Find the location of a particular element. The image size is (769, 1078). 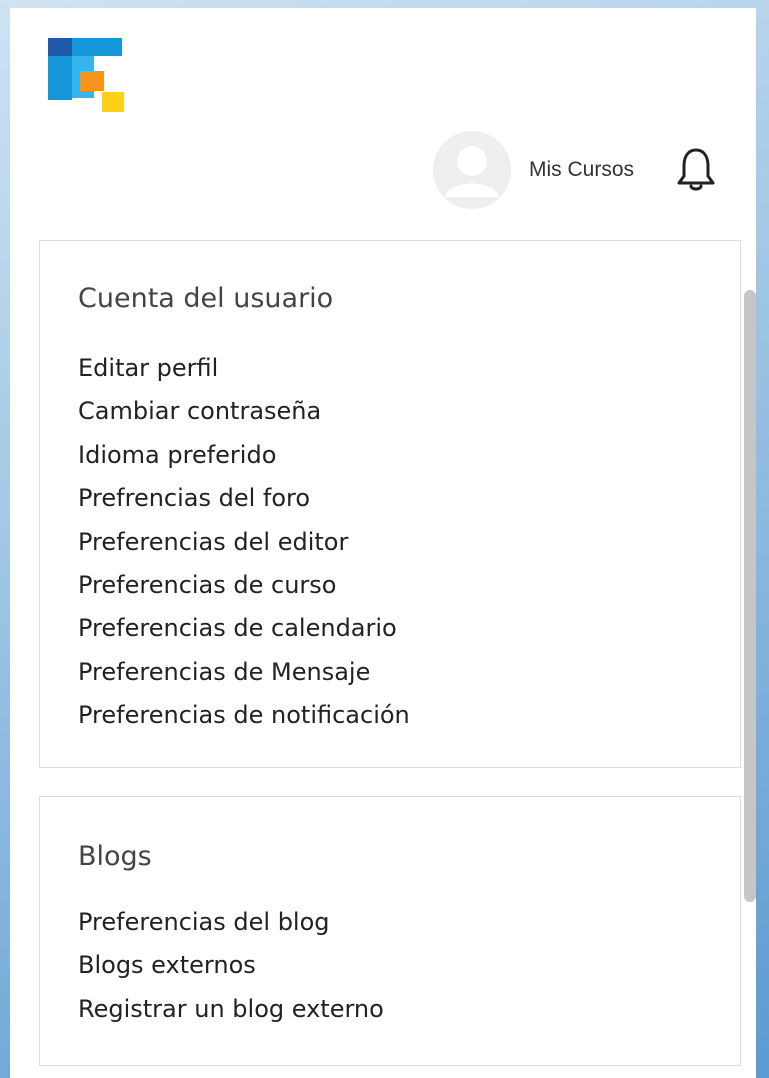

list-item: Editar perfil is located at coordinates (244, 368).